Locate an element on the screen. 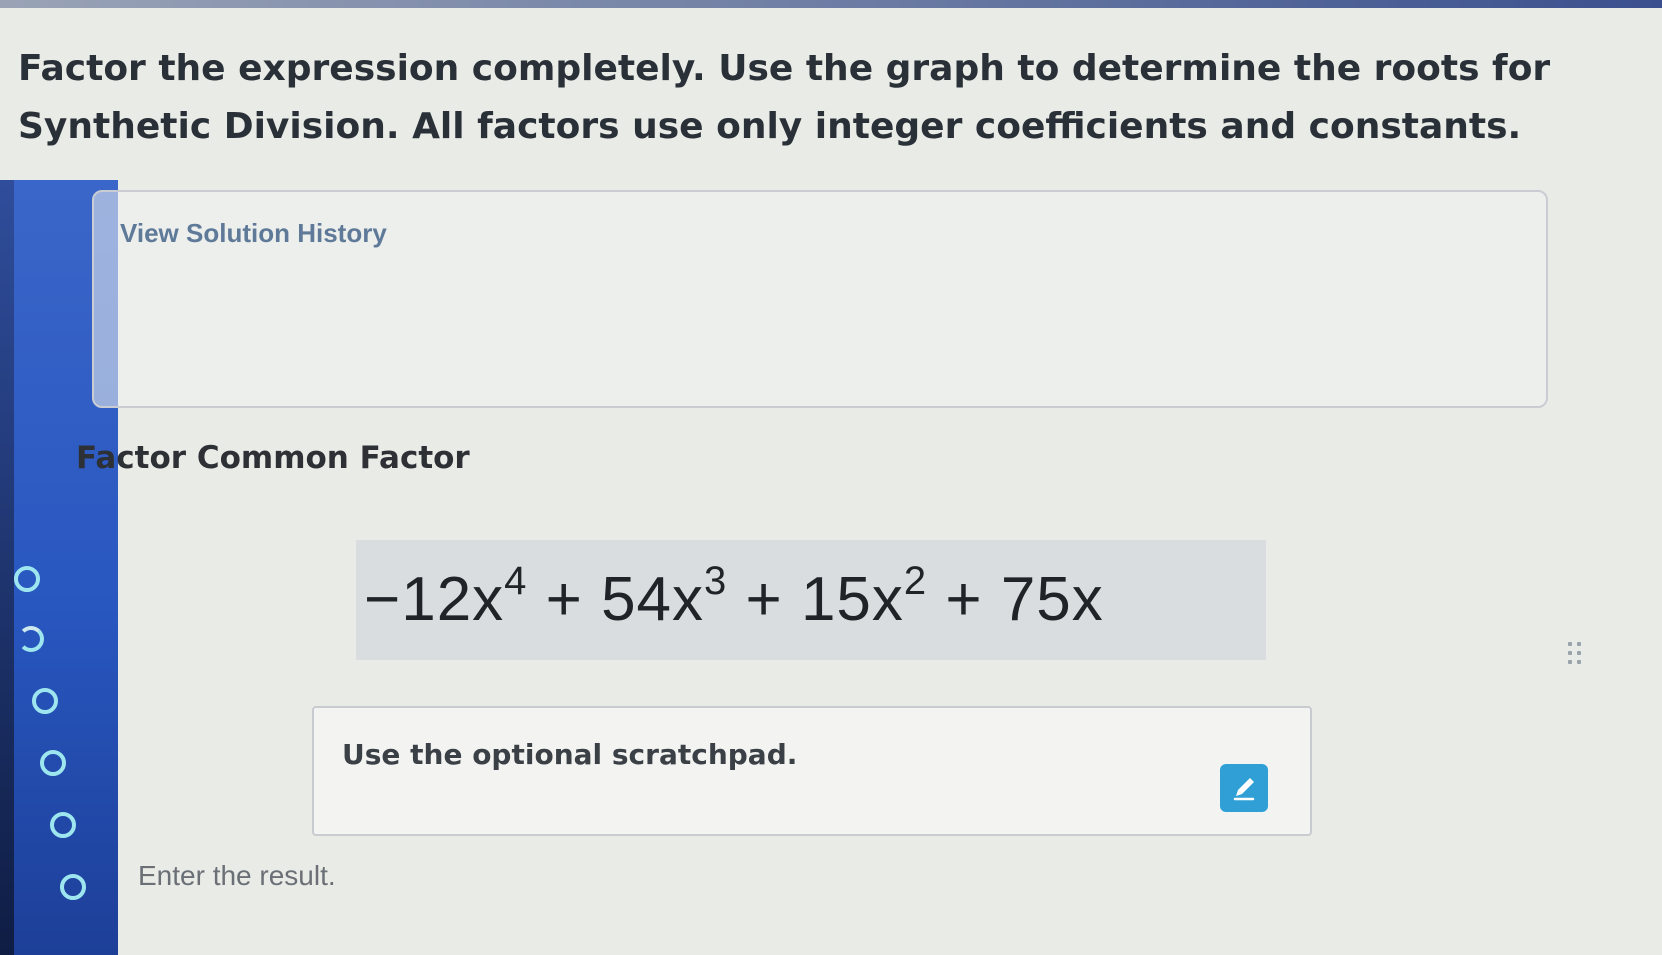 This screenshot has width=1662, height=955. expression-display: −12x4 + 54x3 + 15x2 + 75x is located at coordinates (811, 600).